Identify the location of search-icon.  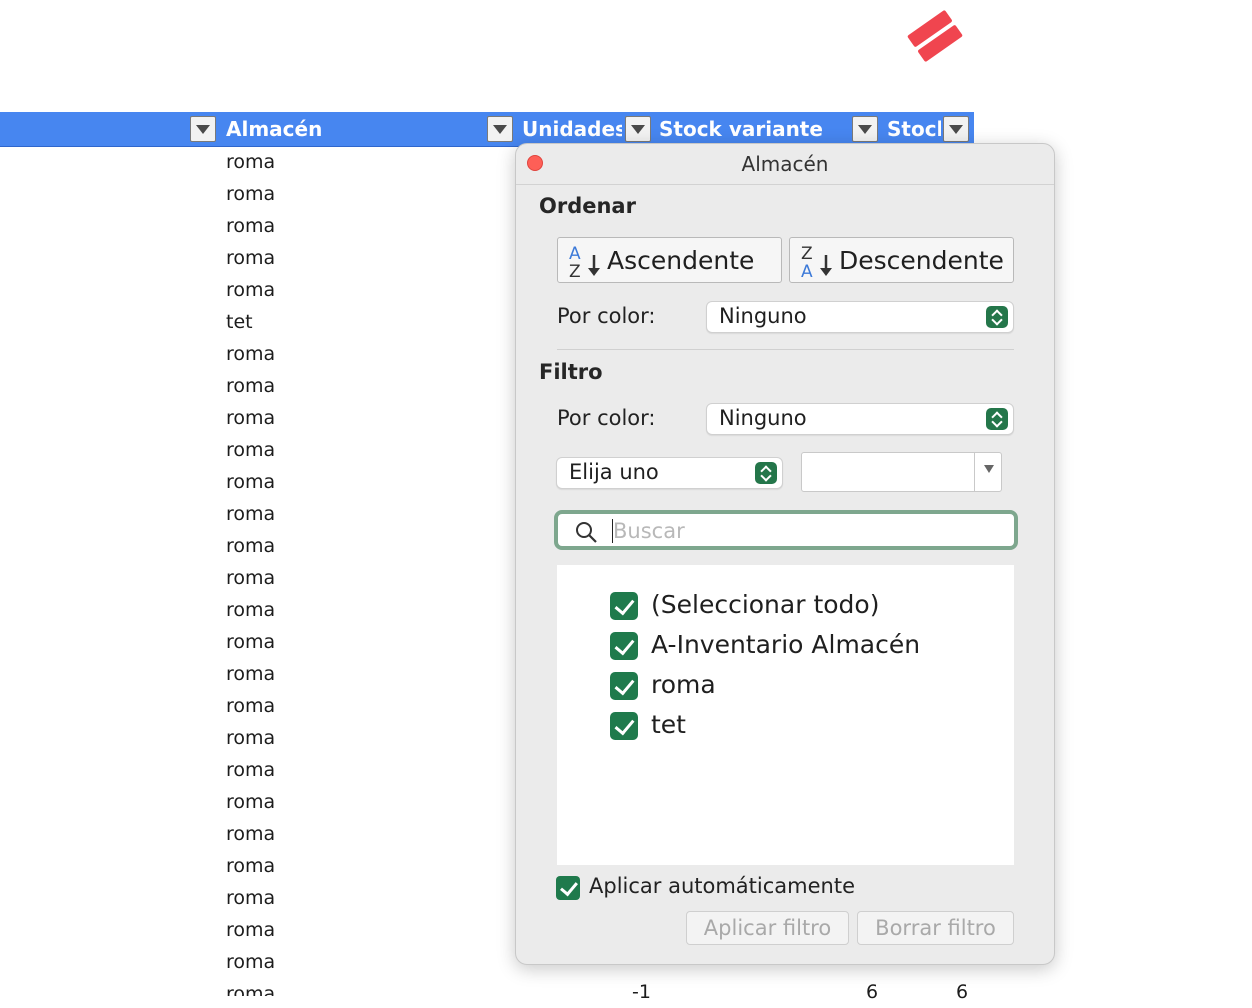
(586, 532).